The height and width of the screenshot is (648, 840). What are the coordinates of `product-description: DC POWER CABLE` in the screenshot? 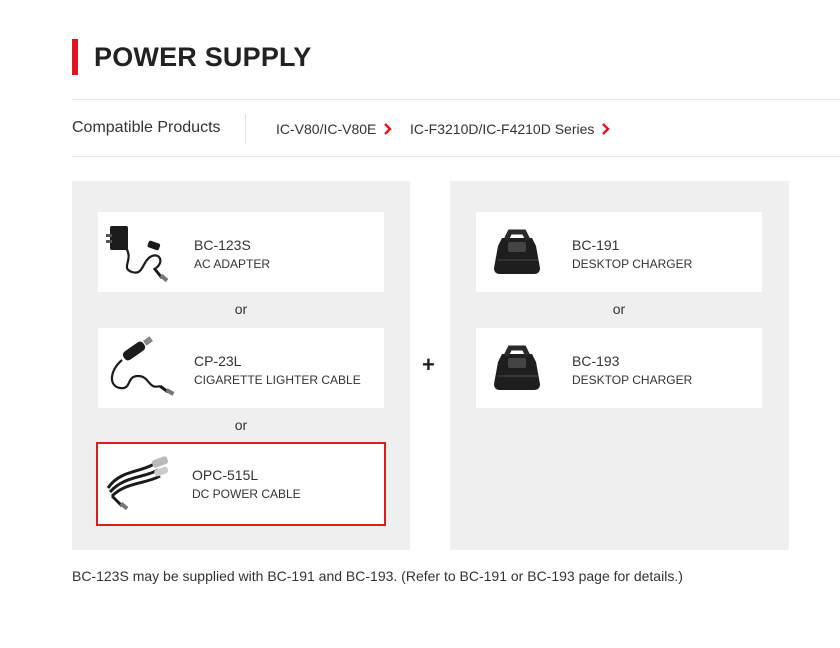 It's located at (246, 494).